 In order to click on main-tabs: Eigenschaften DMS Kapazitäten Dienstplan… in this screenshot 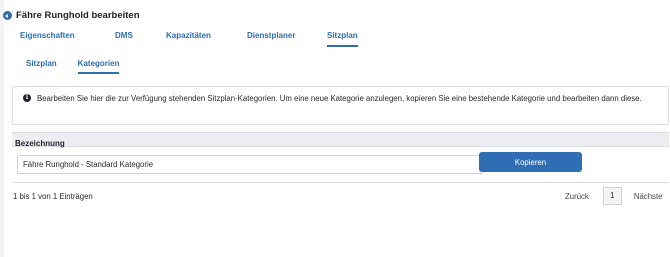, I will do `click(189, 39)`.